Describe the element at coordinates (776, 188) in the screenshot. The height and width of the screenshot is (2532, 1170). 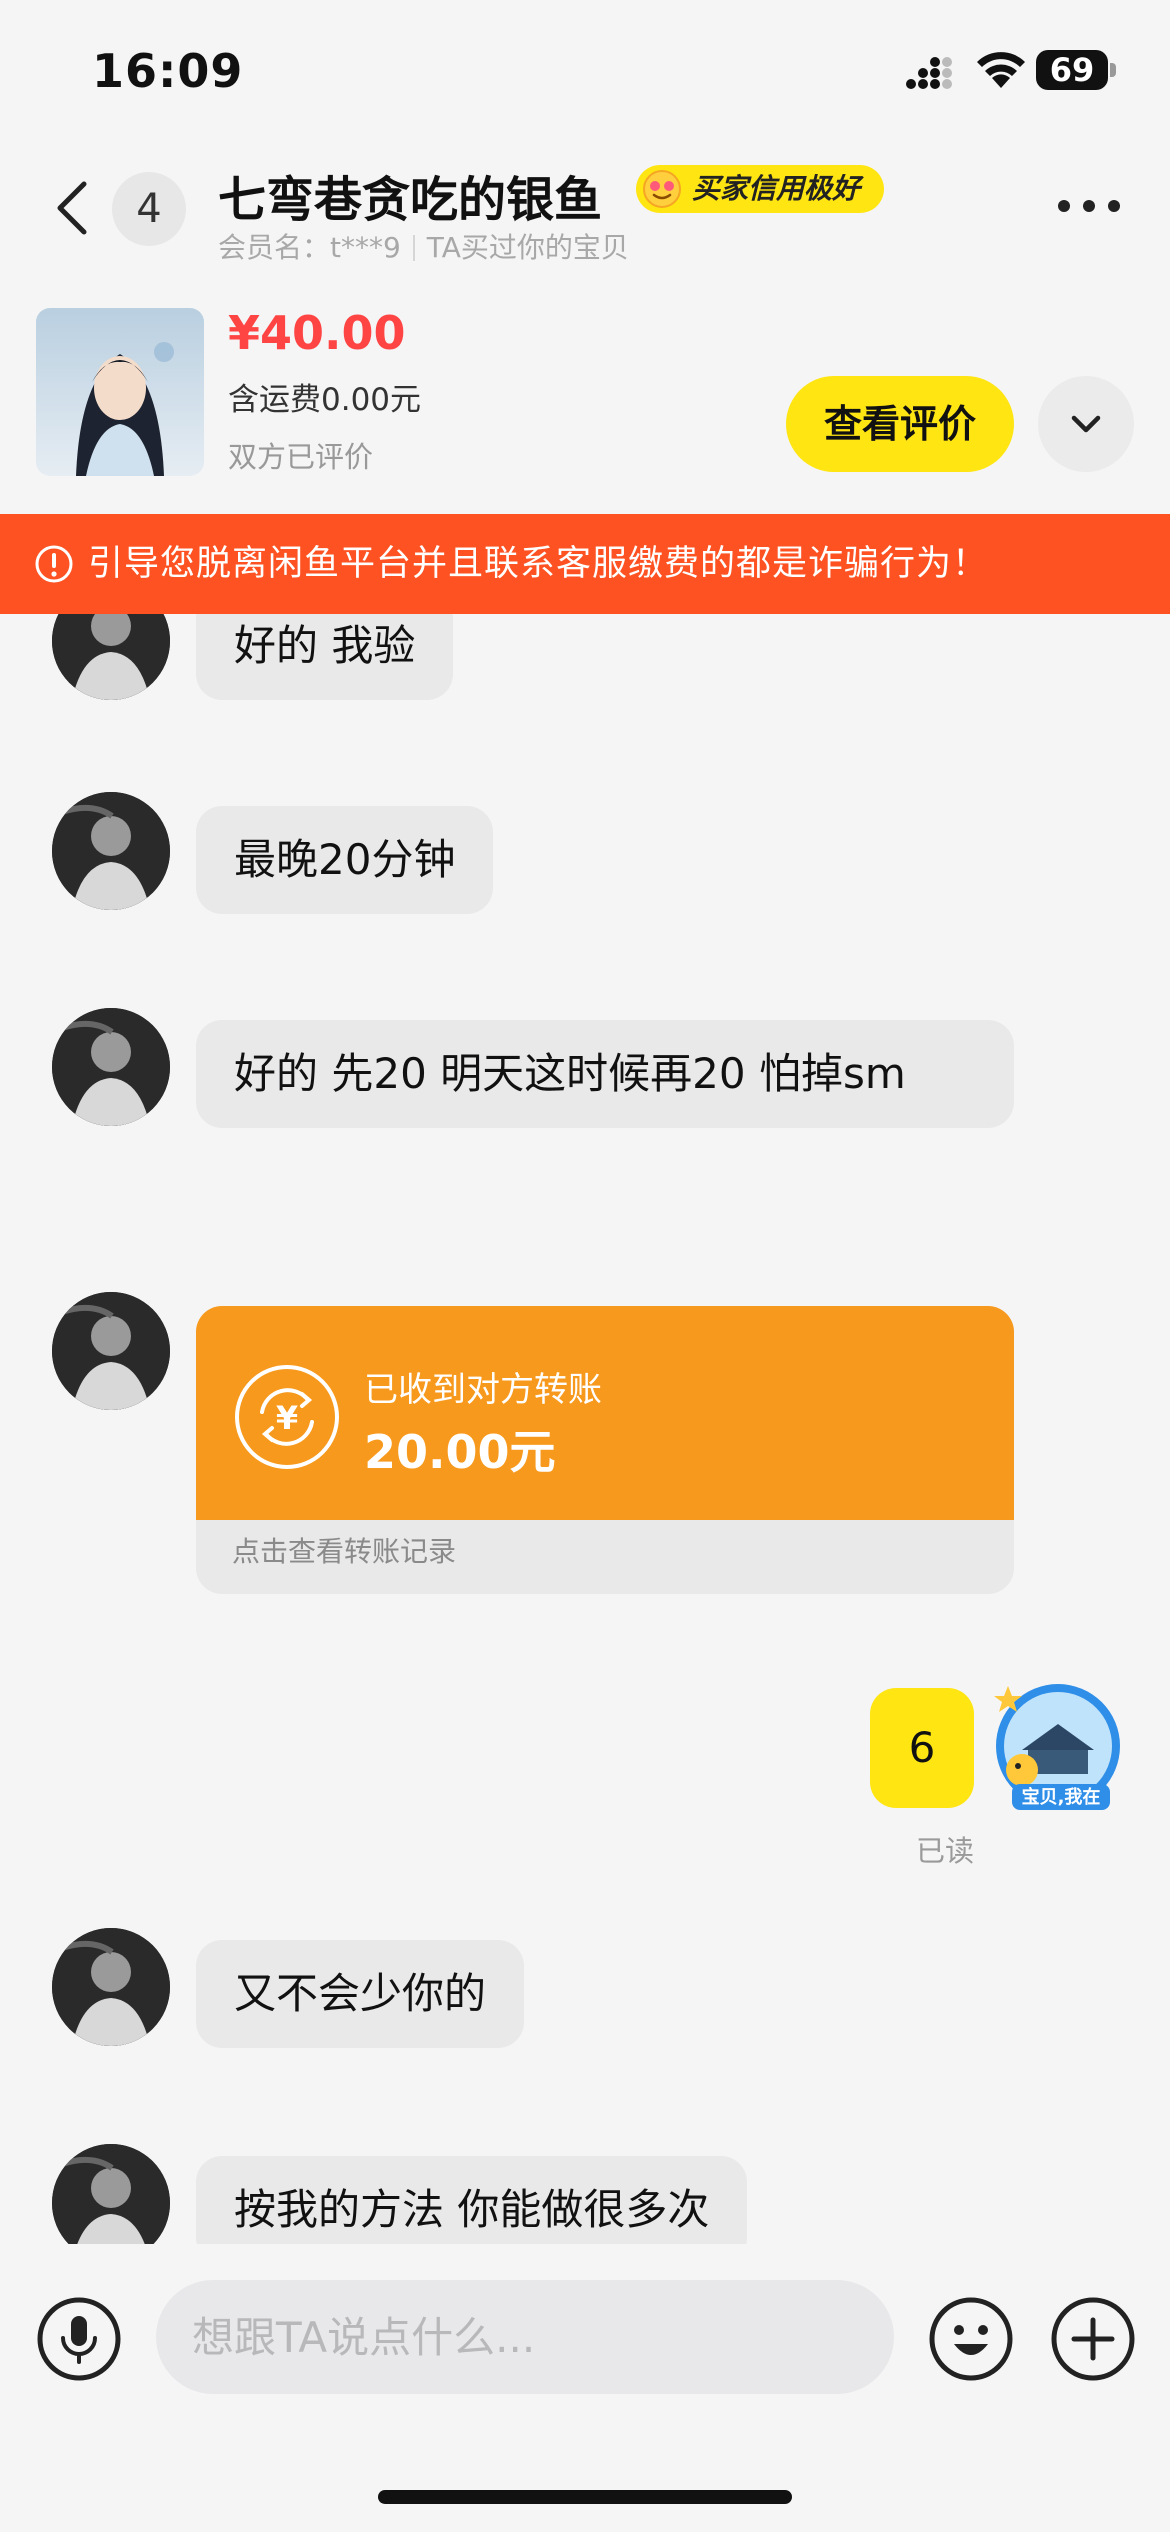
I see `credit-badge-label: 买家信用极好` at that location.